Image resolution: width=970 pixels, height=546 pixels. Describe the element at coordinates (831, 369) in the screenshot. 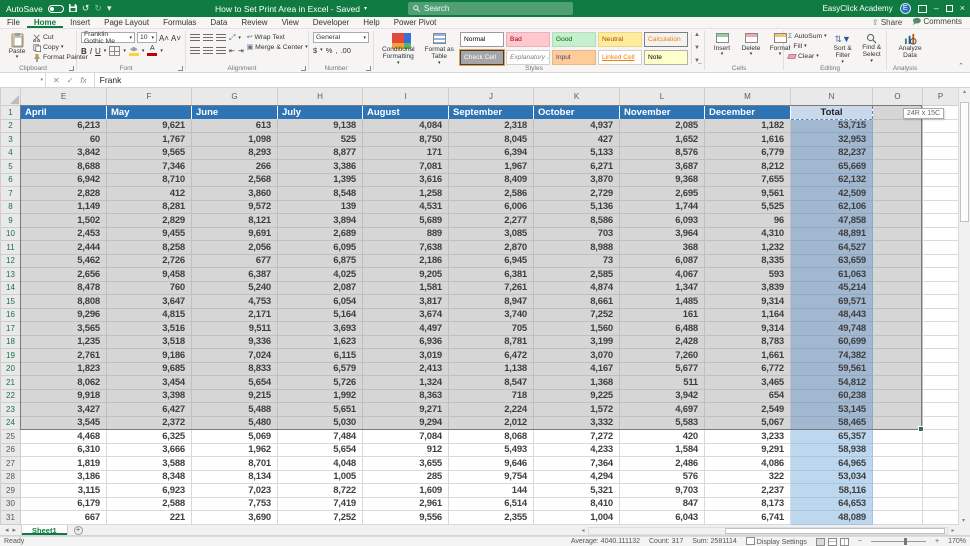

I see `cell-N20: 59,561` at that location.